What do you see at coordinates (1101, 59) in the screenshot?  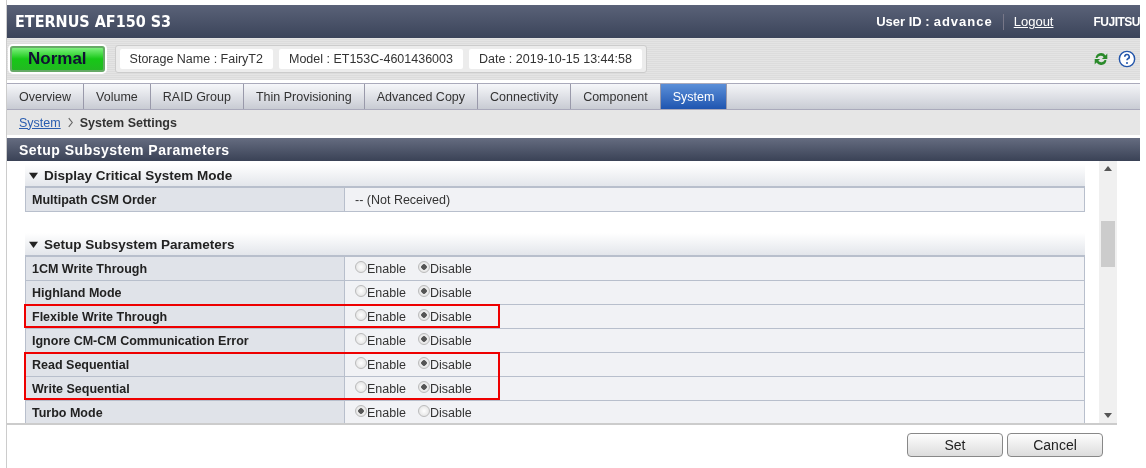 I see `refresh-icon` at bounding box center [1101, 59].